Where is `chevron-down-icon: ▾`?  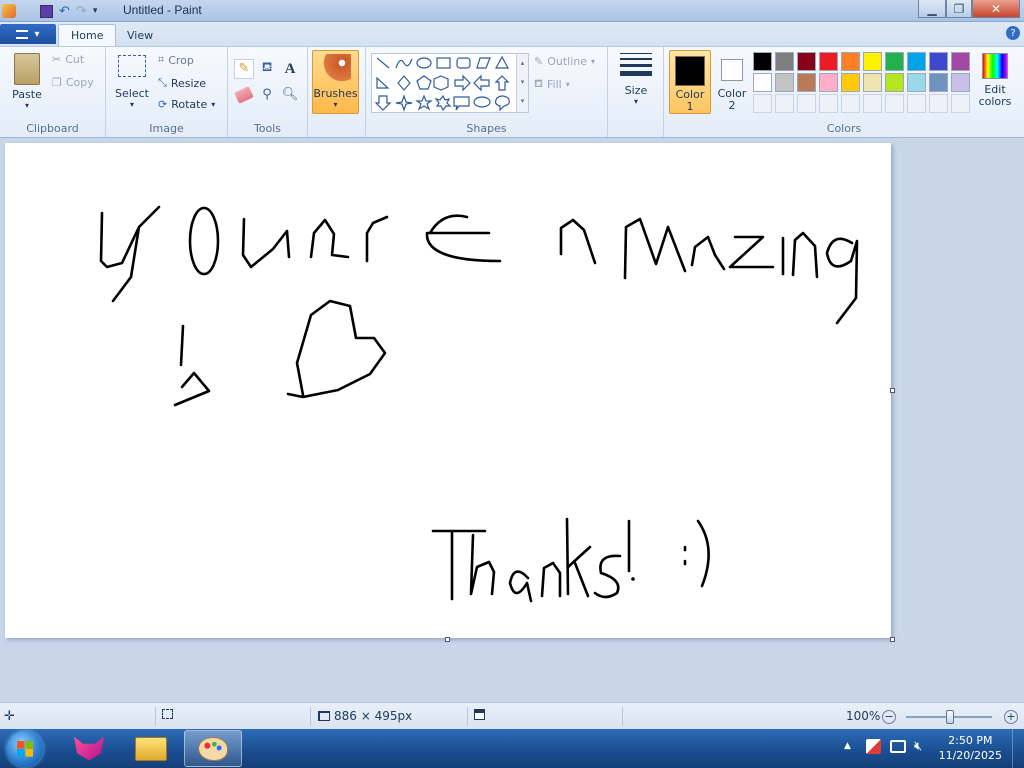 chevron-down-icon: ▾ is located at coordinates (37, 34).